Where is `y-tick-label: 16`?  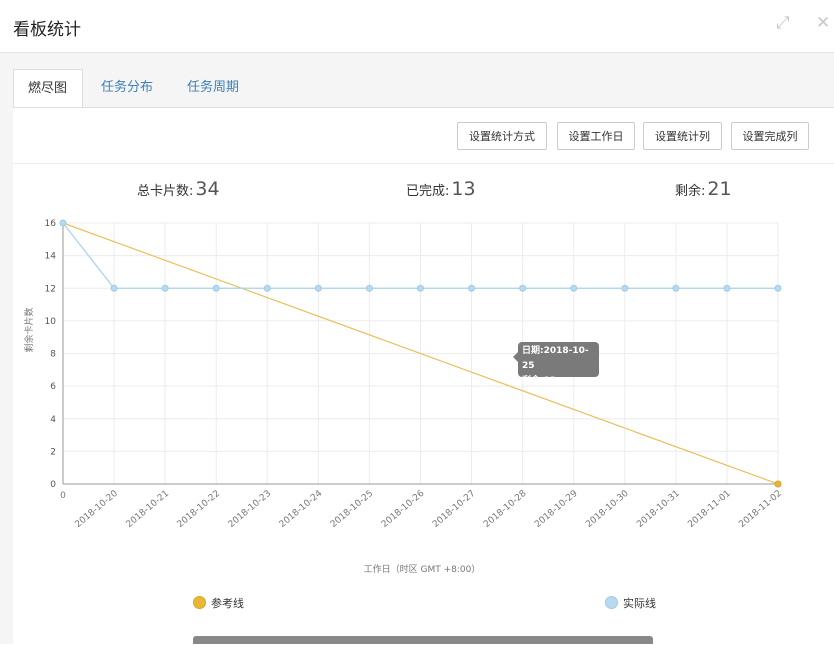 y-tick-label: 16 is located at coordinates (51, 224).